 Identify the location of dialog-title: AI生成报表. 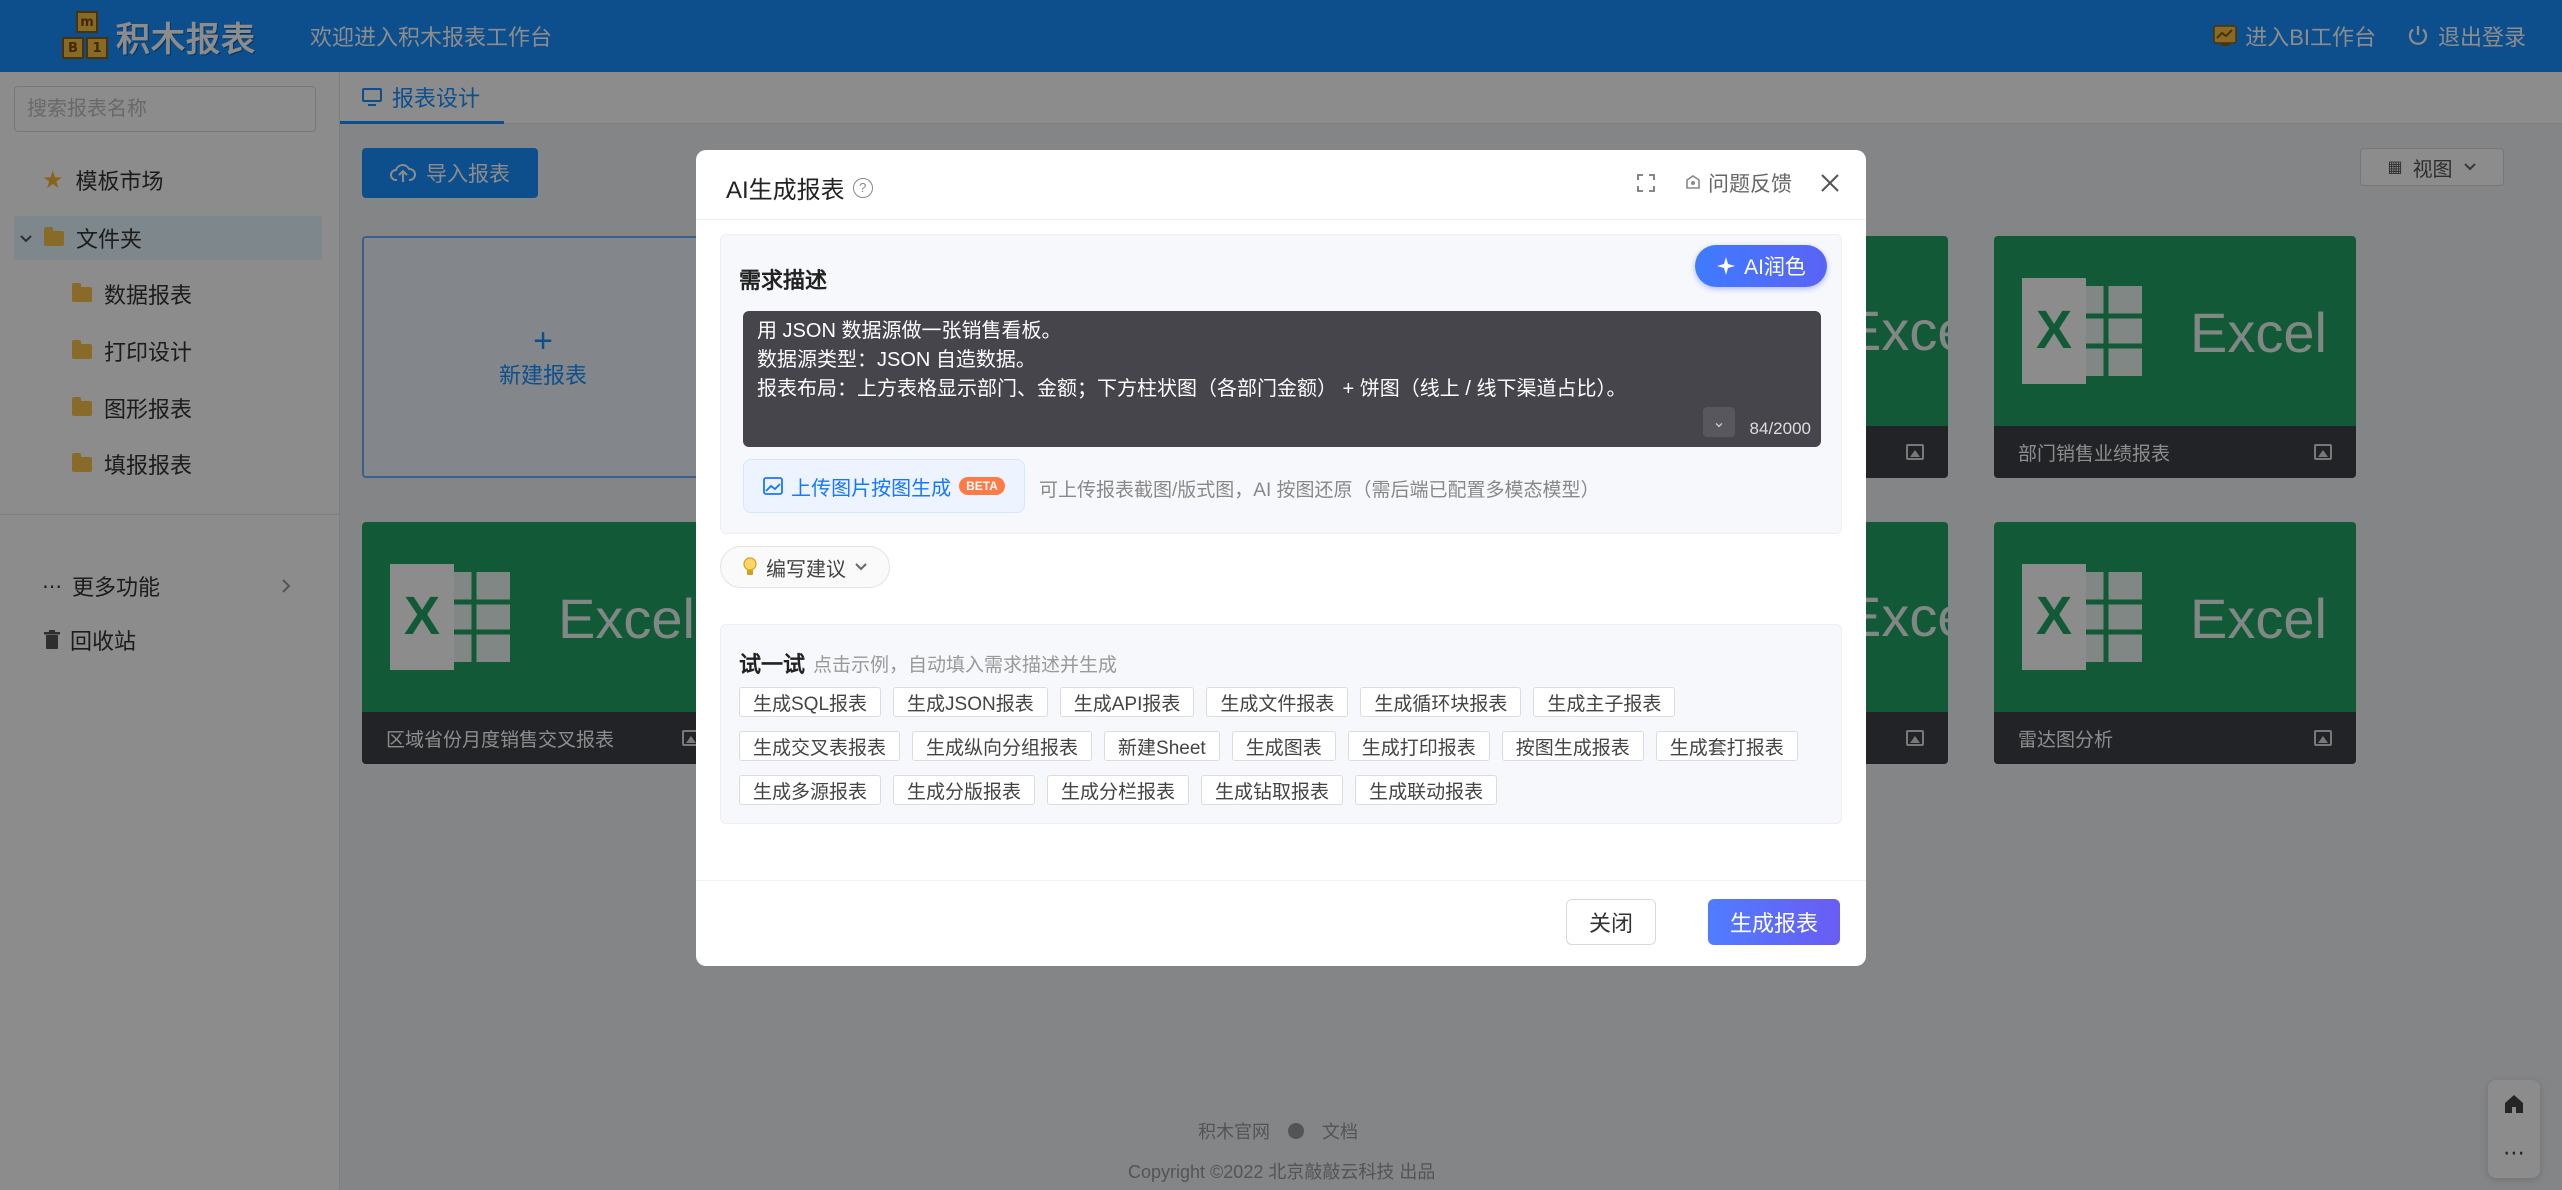
(785, 190).